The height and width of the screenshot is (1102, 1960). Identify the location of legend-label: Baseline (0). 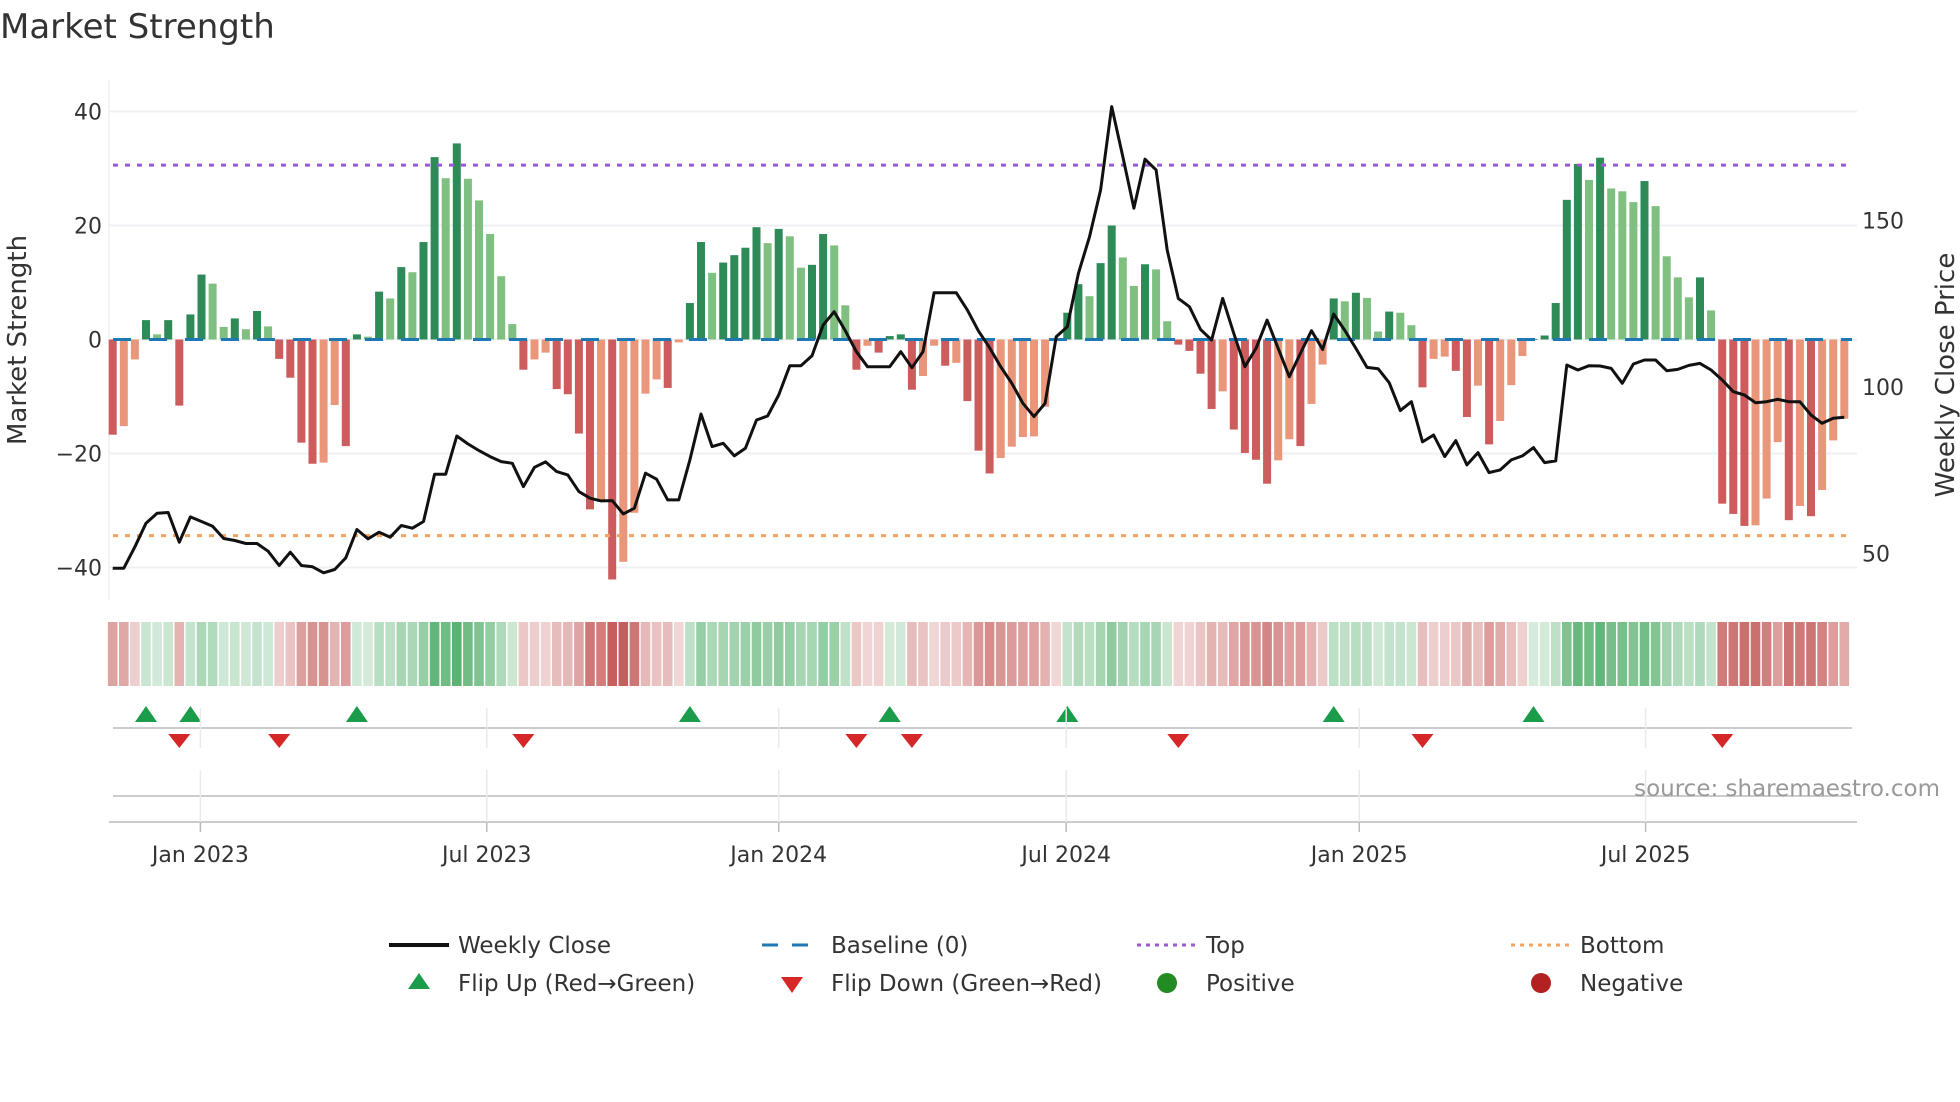
(899, 946).